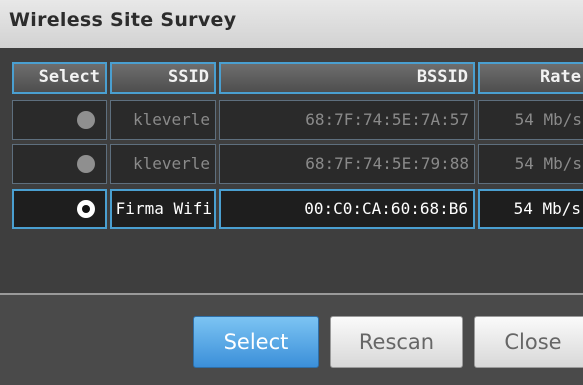 This screenshot has width=583, height=385. Describe the element at coordinates (396, 342) in the screenshot. I see `rescan-button: Rescan` at that location.